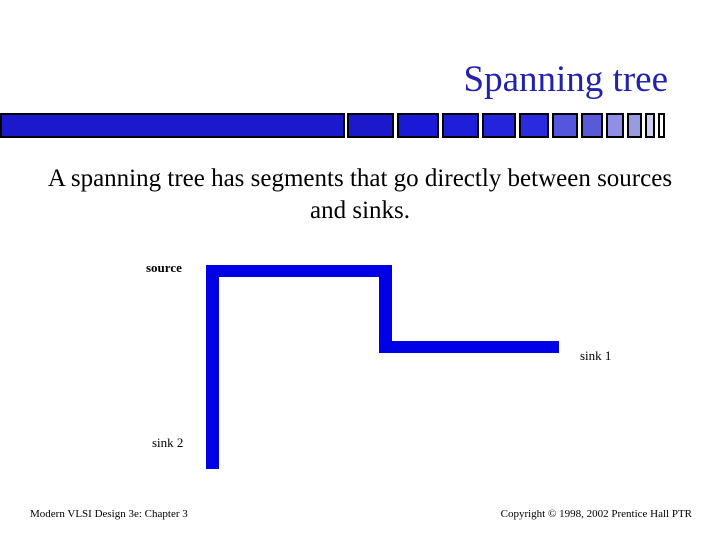 This screenshot has height=540, width=720. I want to click on top-horizontal-segment, so click(299, 271).